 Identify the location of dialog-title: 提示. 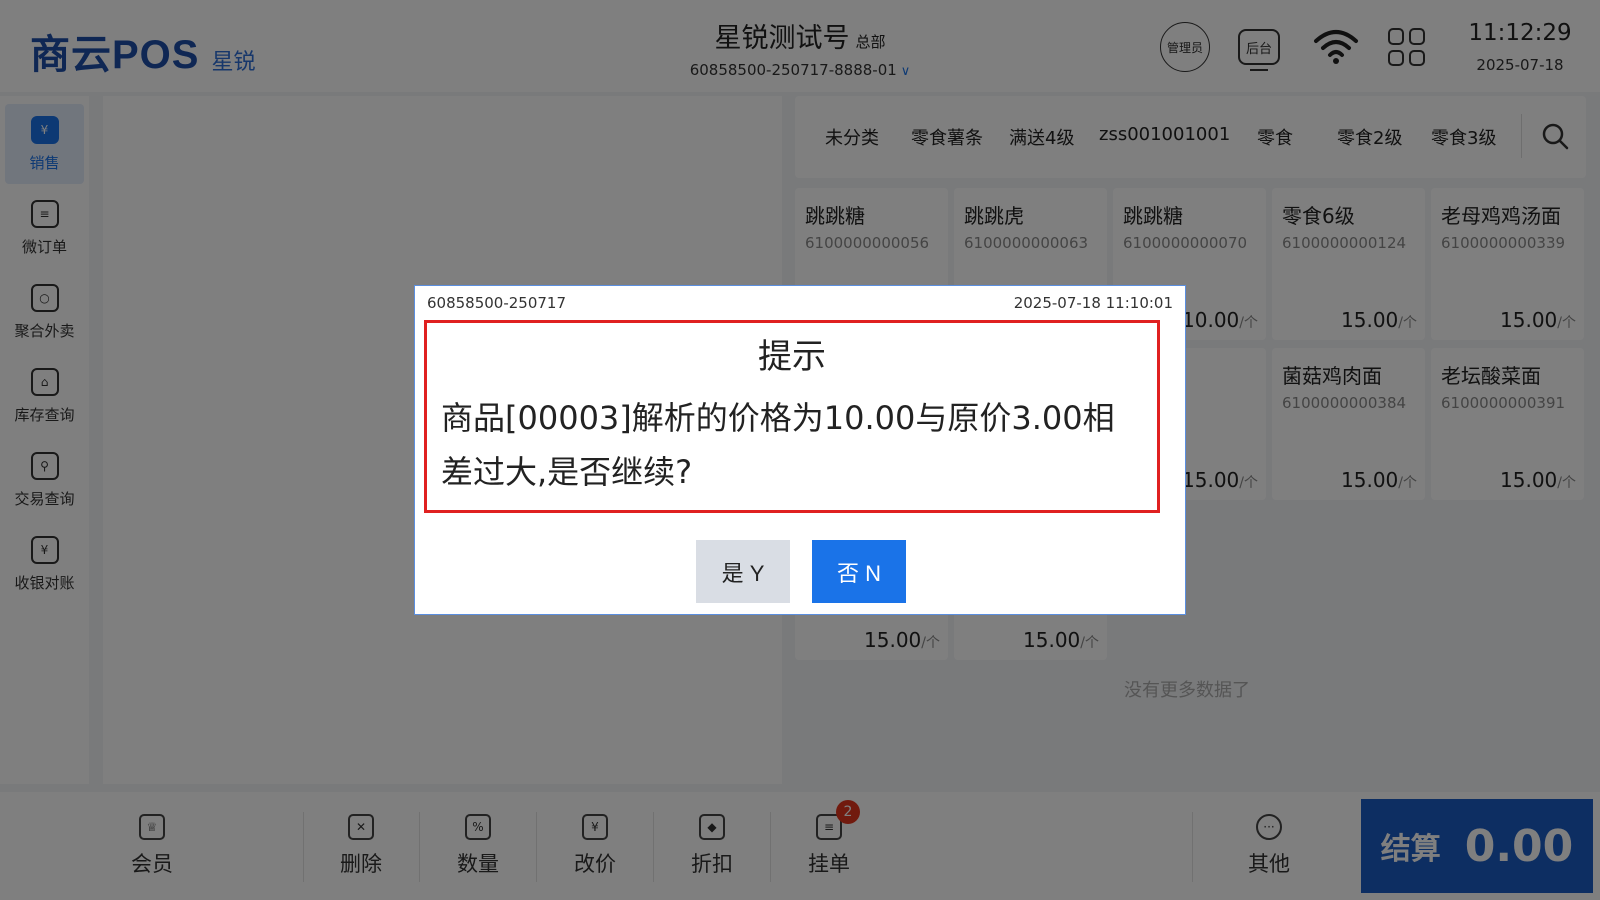
(792, 357).